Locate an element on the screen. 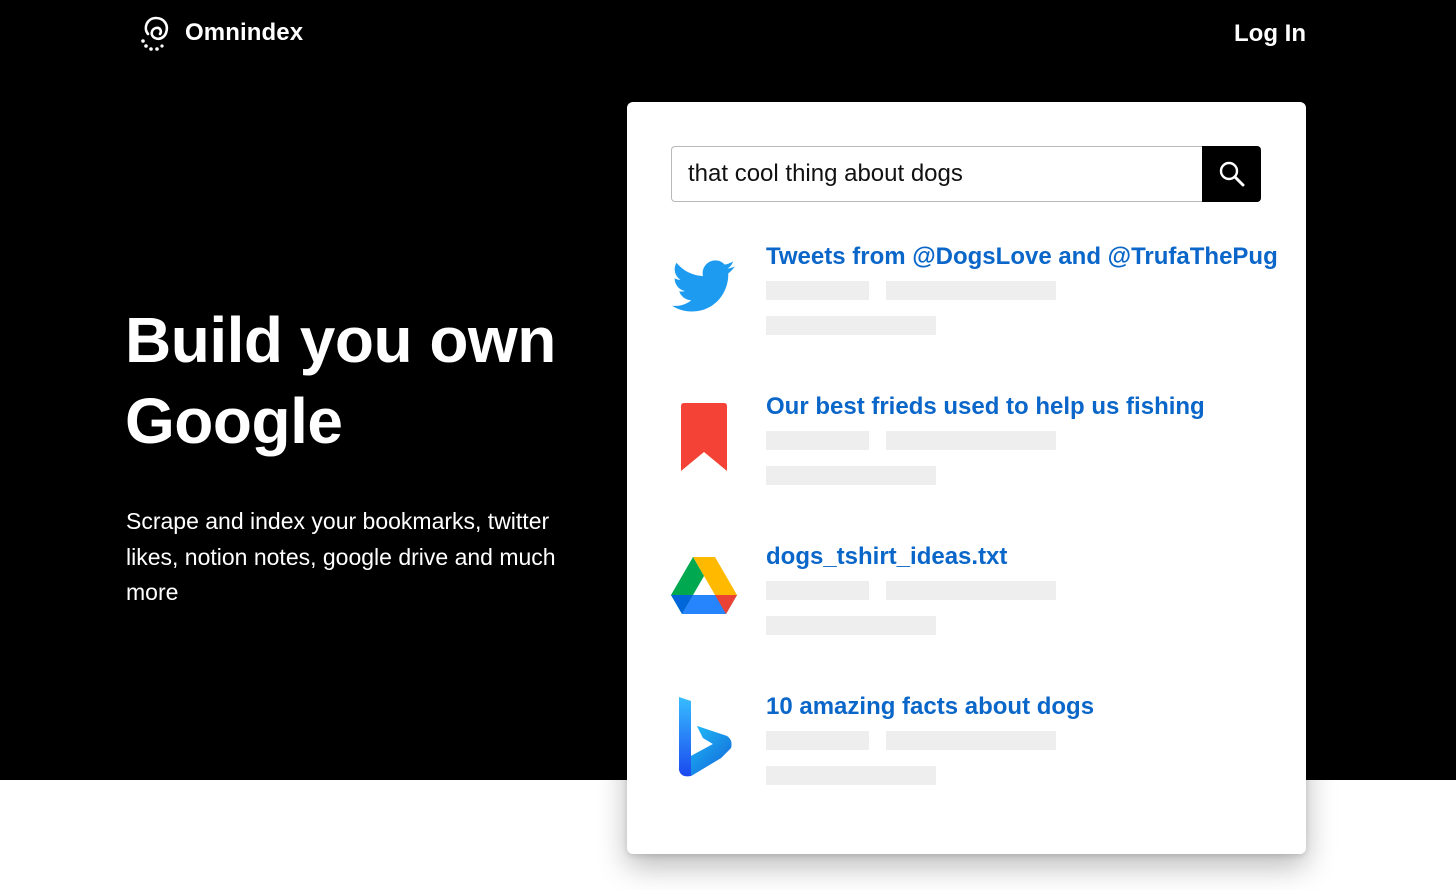 Image resolution: width=1456 pixels, height=890 pixels. result-item: dogs_tshirt_ideas.txt is located at coordinates (971, 597).